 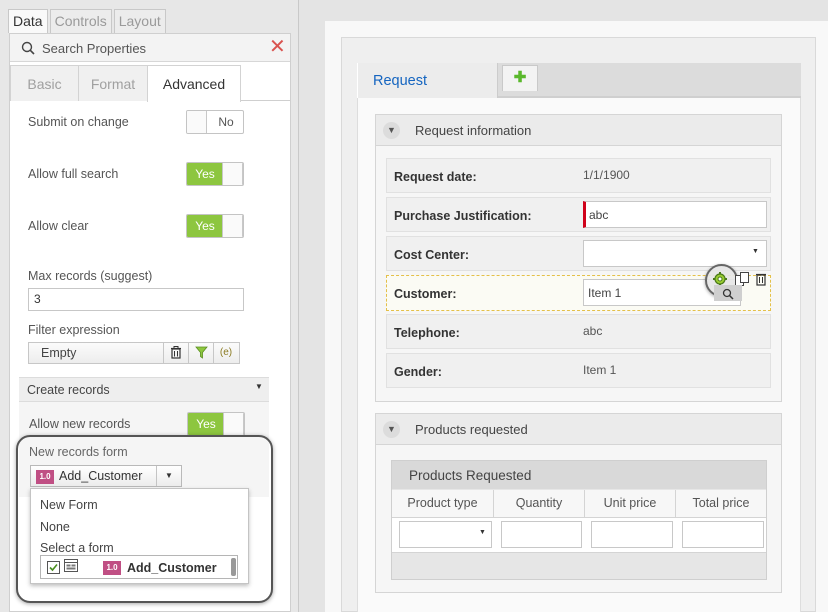 What do you see at coordinates (136, 299) in the screenshot?
I see `max-records-input: 3` at bounding box center [136, 299].